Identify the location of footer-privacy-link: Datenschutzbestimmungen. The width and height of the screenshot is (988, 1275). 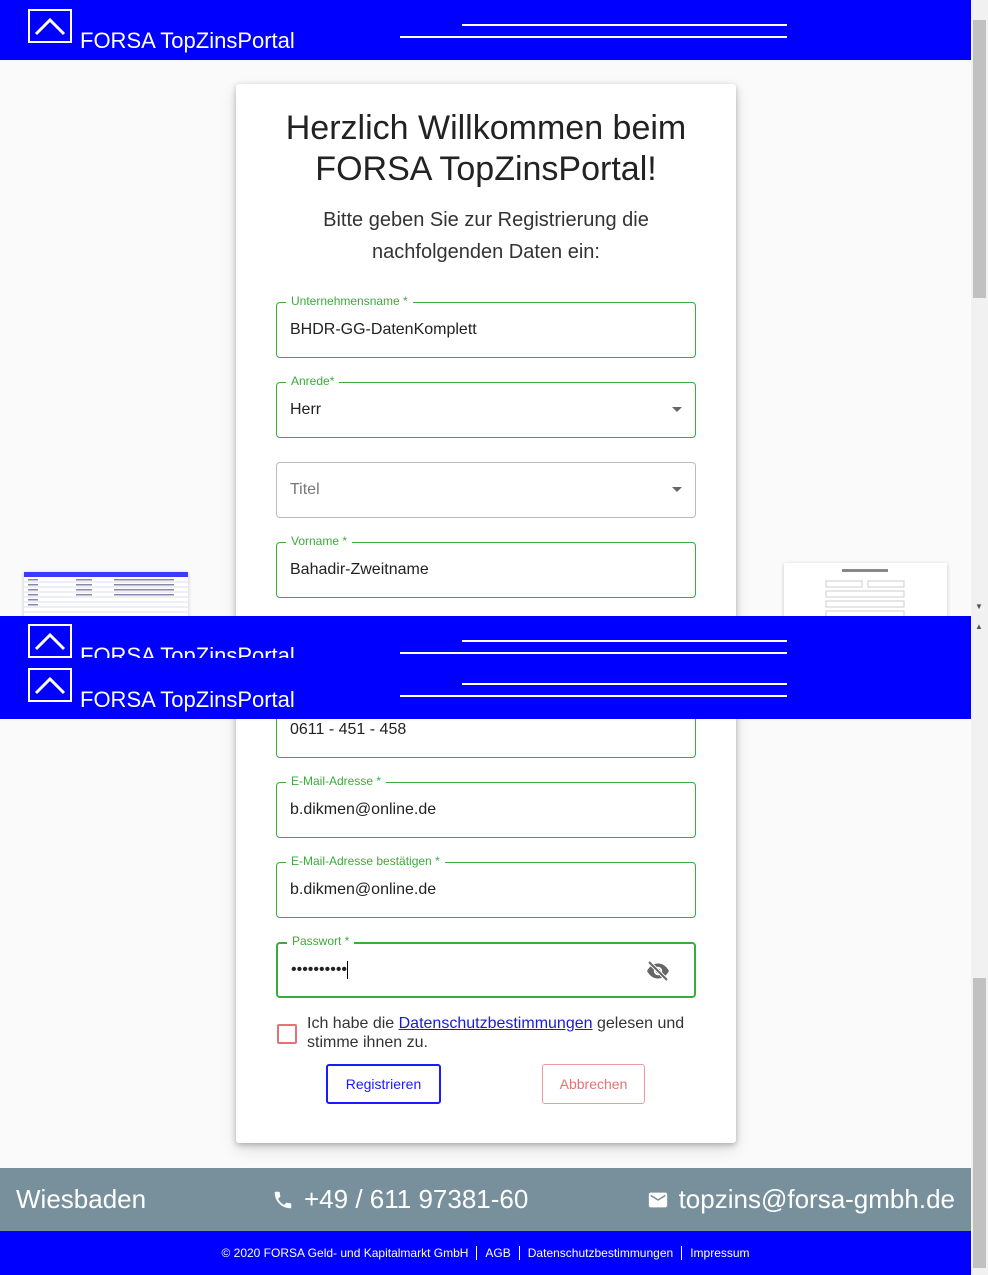
(600, 1253).